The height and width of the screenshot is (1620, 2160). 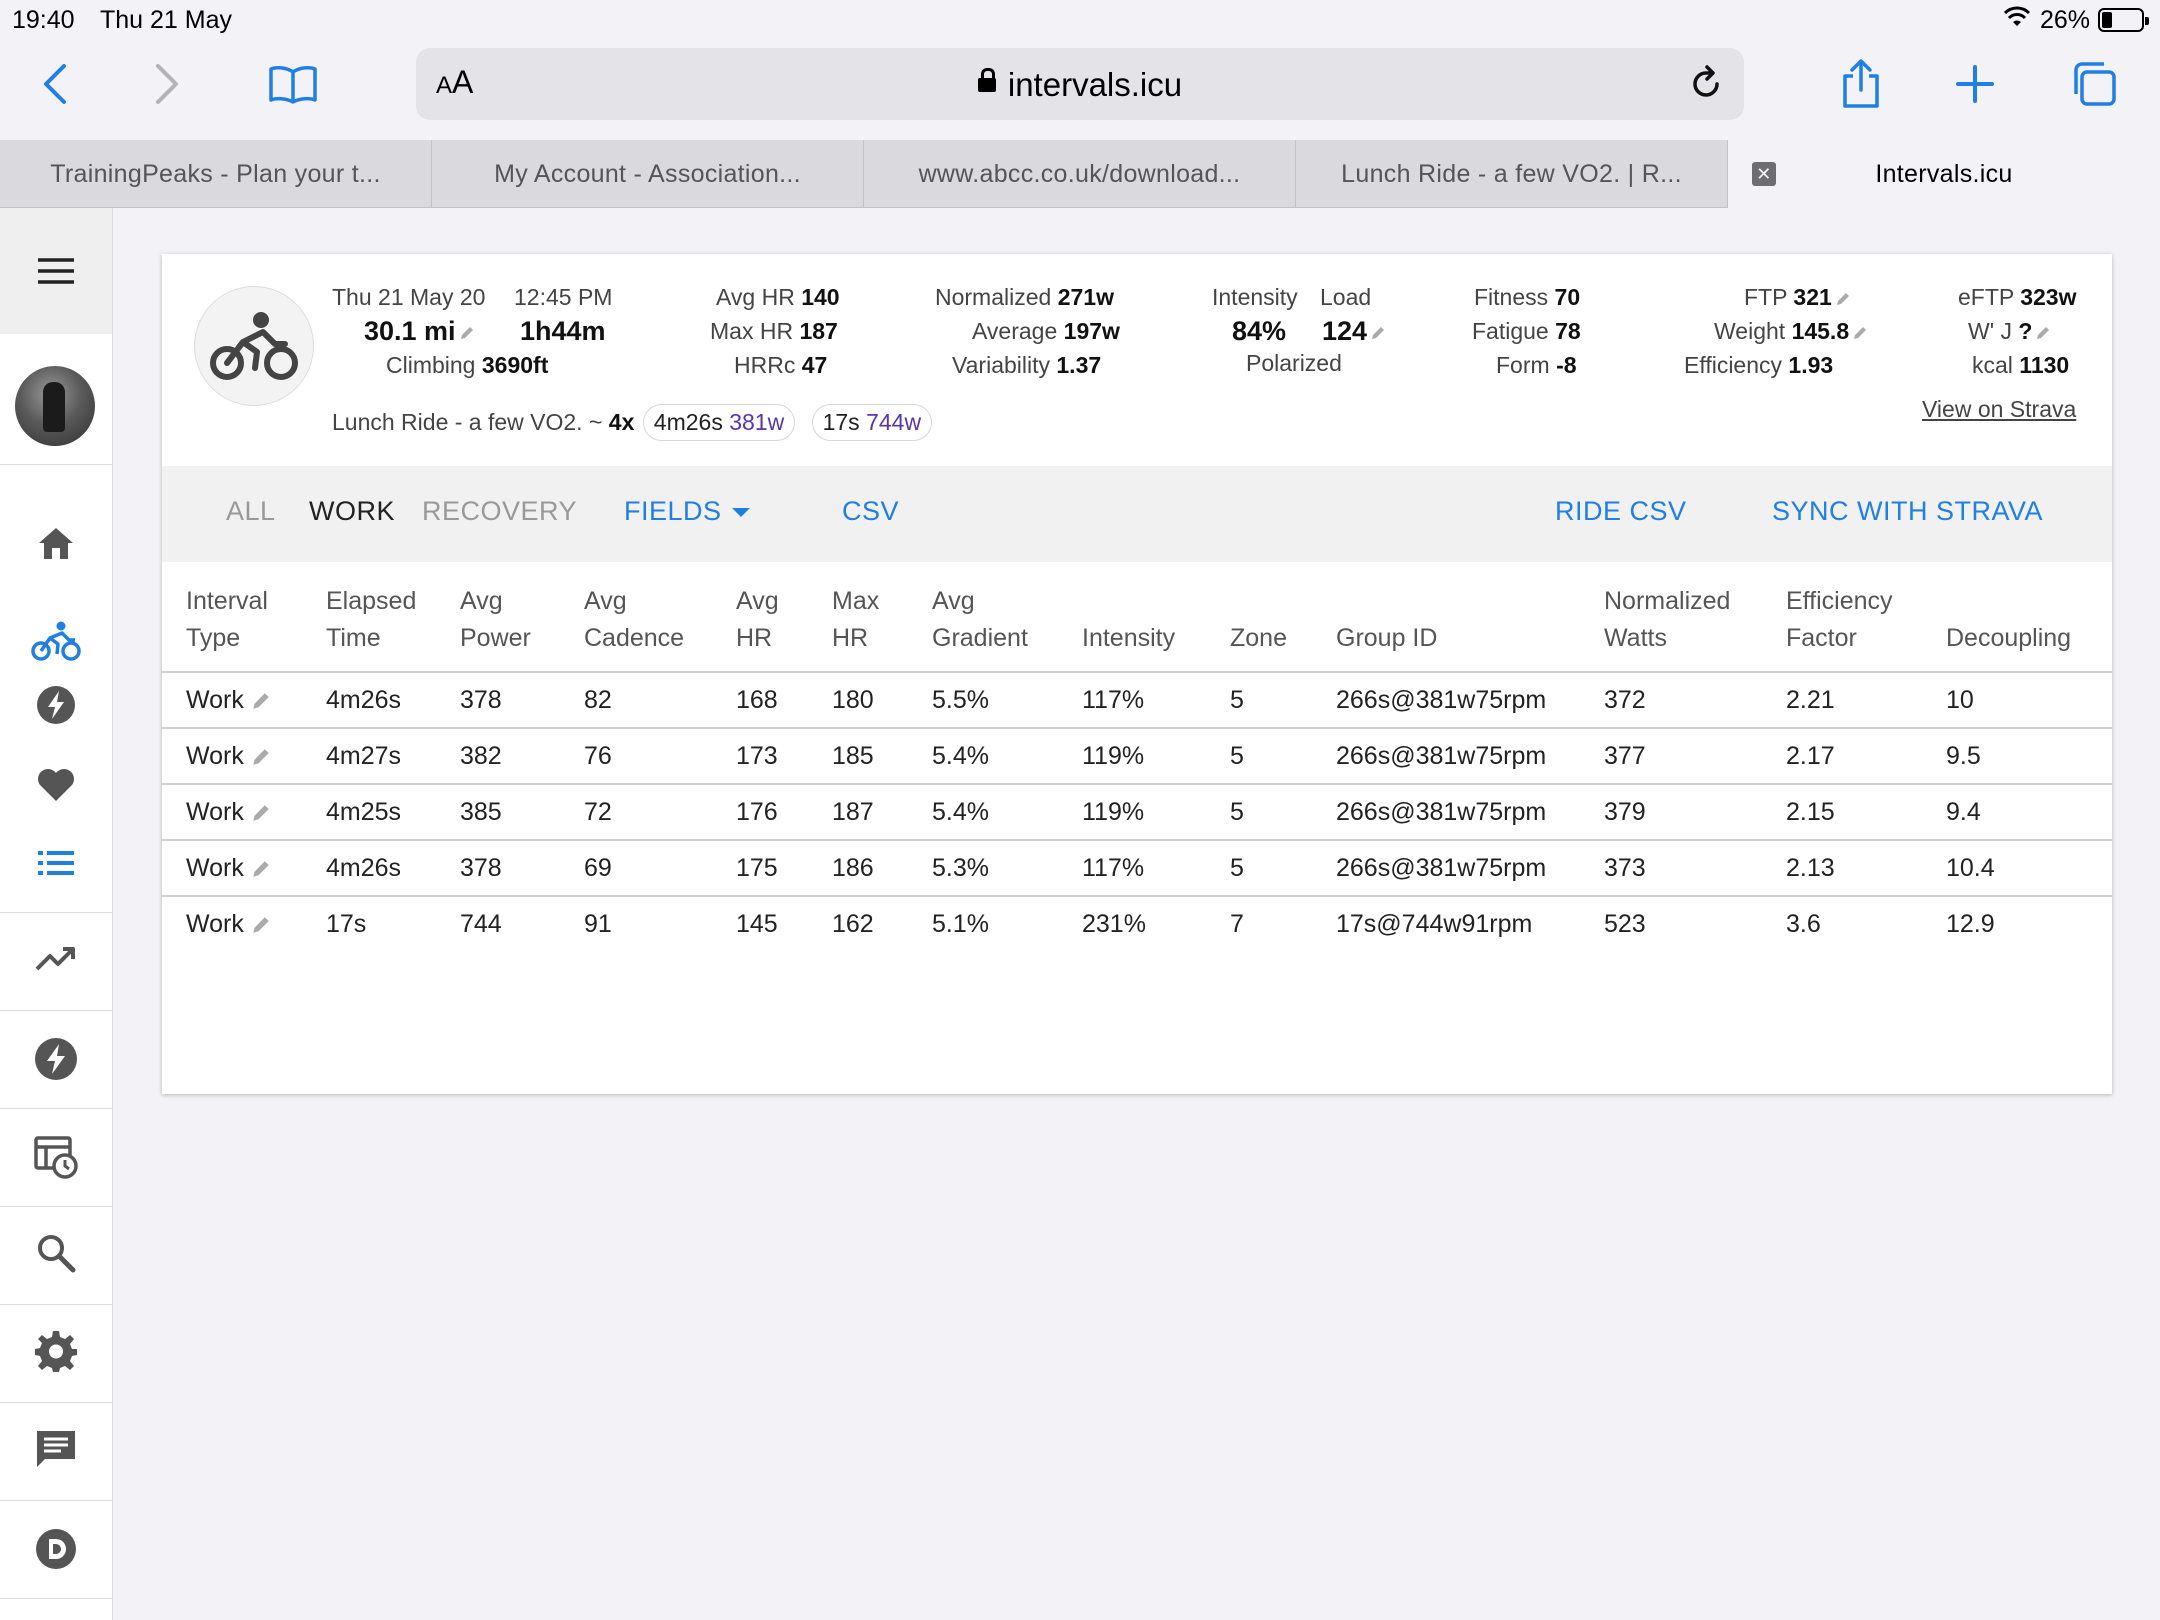 What do you see at coordinates (1812, 297) in the screenshot?
I see `ftp-value: 321` at bounding box center [1812, 297].